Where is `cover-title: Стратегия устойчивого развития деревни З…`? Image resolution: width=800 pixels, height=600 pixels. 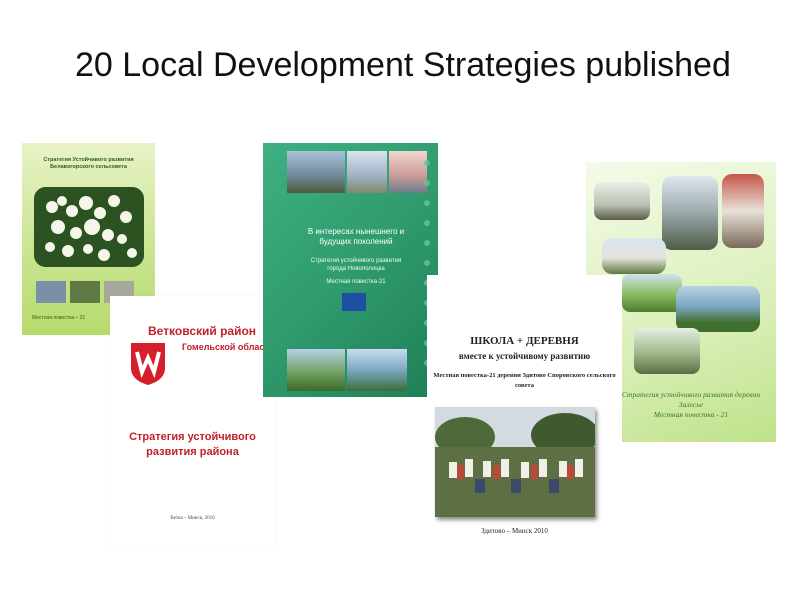
cover-title: Стратегия устойчивого развития деревни З… is located at coordinates (691, 404).